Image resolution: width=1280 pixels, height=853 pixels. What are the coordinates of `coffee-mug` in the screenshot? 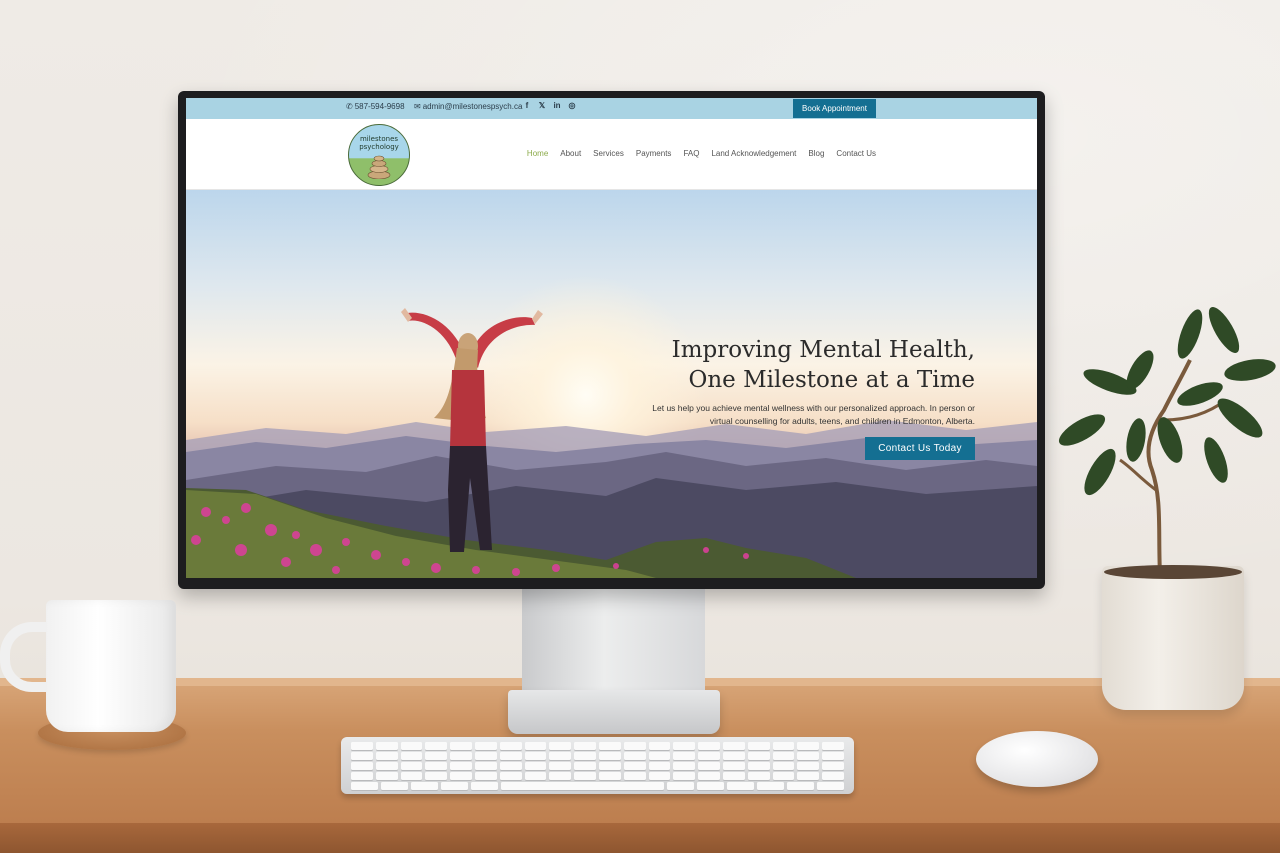 It's located at (111, 666).